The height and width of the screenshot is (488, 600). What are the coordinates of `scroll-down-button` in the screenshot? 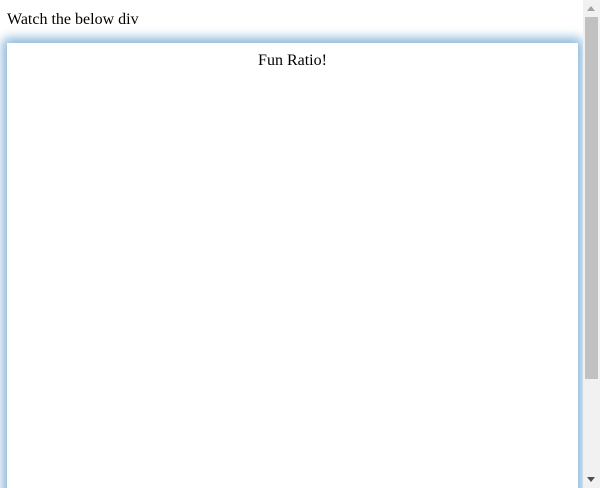 It's located at (591, 479).